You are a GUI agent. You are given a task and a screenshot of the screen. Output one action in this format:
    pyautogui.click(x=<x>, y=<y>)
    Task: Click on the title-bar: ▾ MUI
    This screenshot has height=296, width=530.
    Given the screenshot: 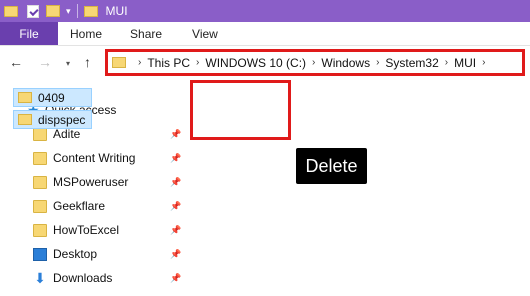 What is the action you would take?
    pyautogui.click(x=265, y=11)
    